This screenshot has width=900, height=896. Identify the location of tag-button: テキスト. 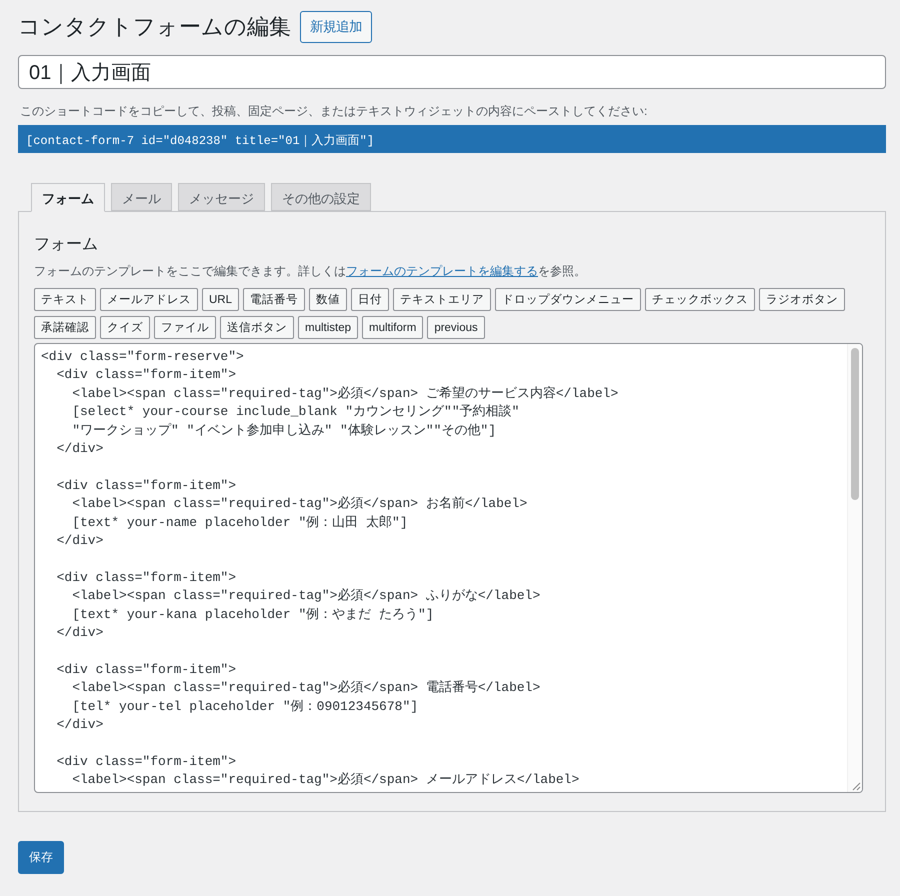
(65, 299).